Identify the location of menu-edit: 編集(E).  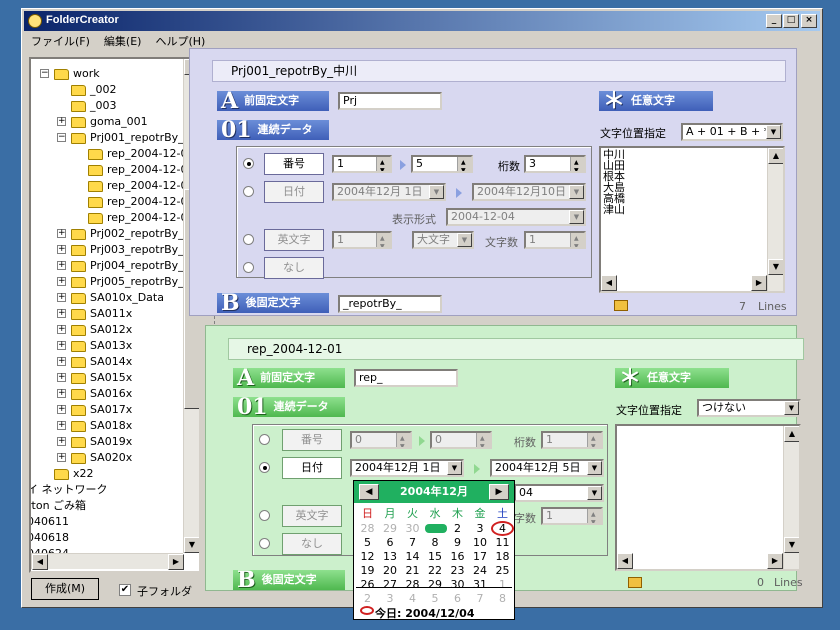
(123, 40).